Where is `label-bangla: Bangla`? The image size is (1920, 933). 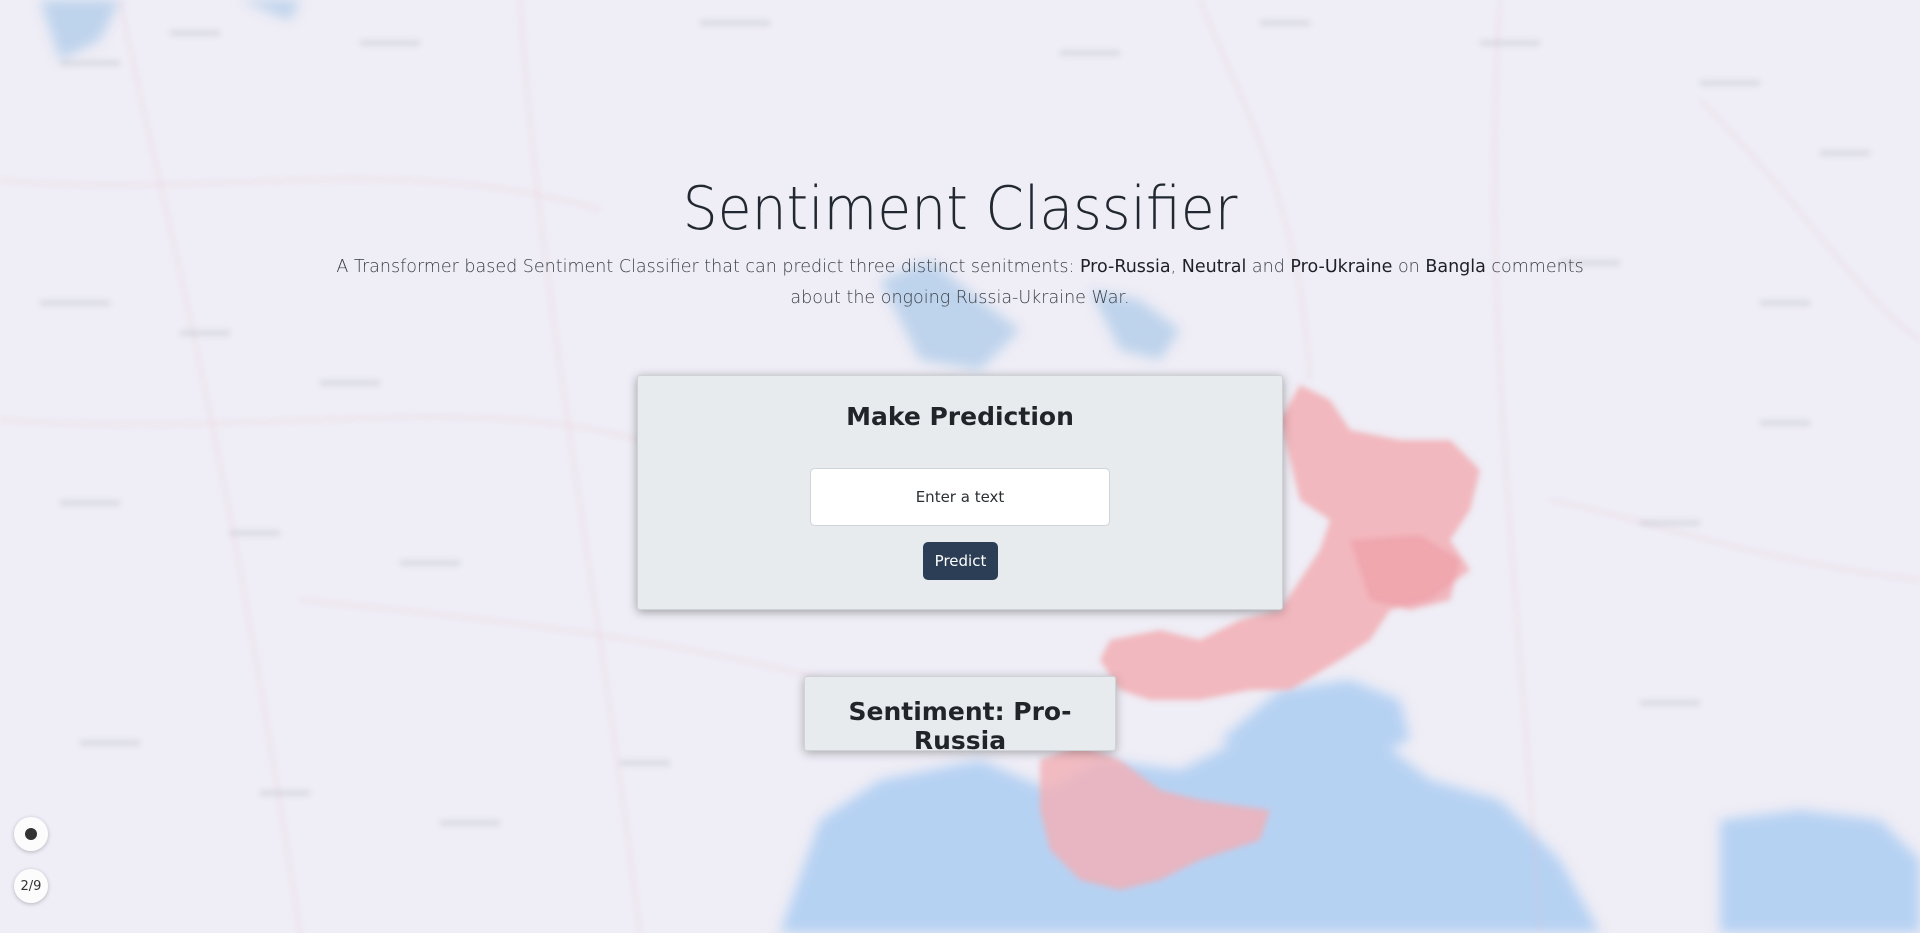
label-bangla: Bangla is located at coordinates (1455, 267).